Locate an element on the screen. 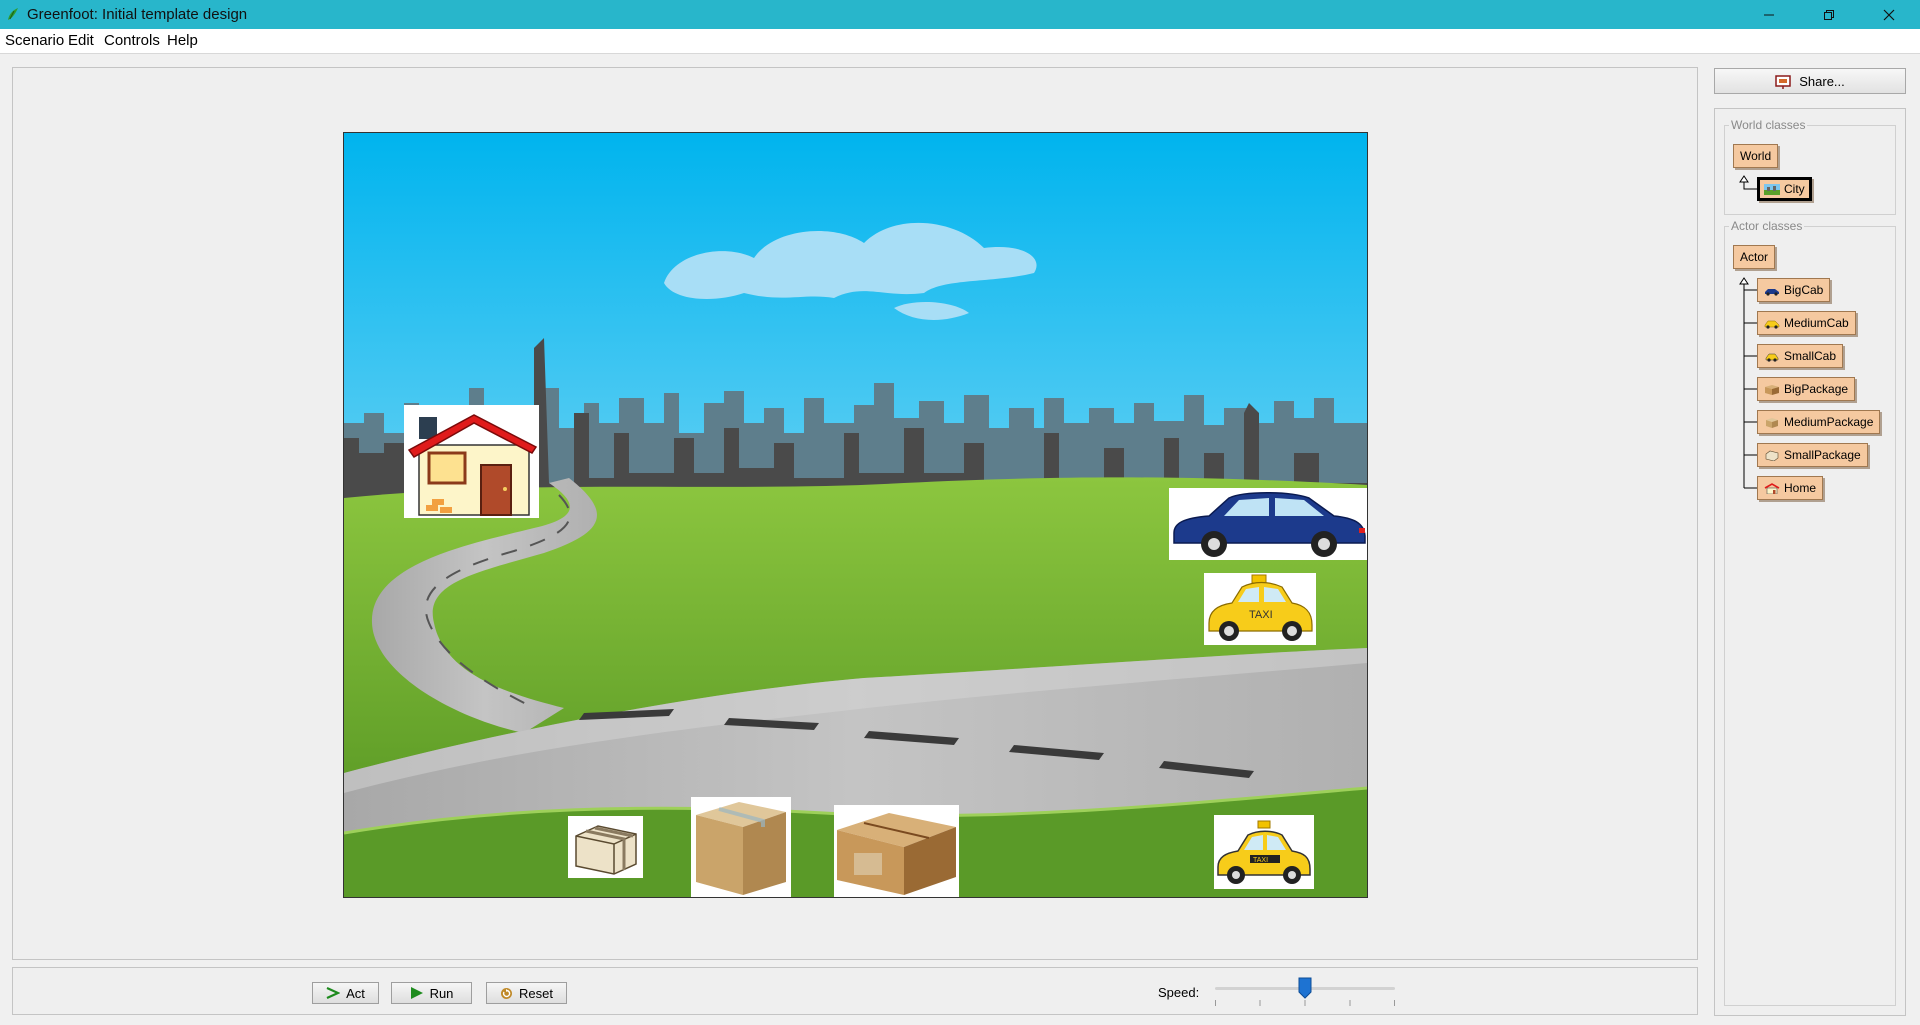  act-button: Act is located at coordinates (345, 993).